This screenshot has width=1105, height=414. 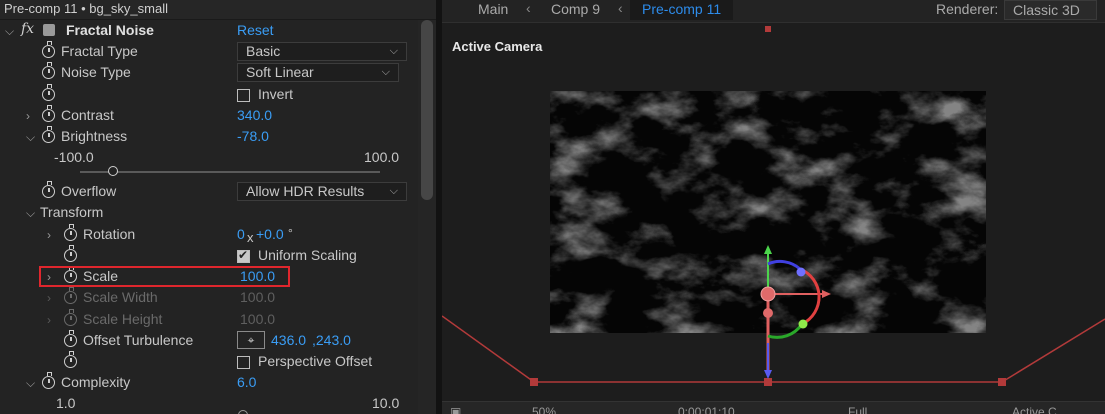 I want to click on rotation-row: › Rotation 0 x +0.0 °, so click(x=208, y=235).